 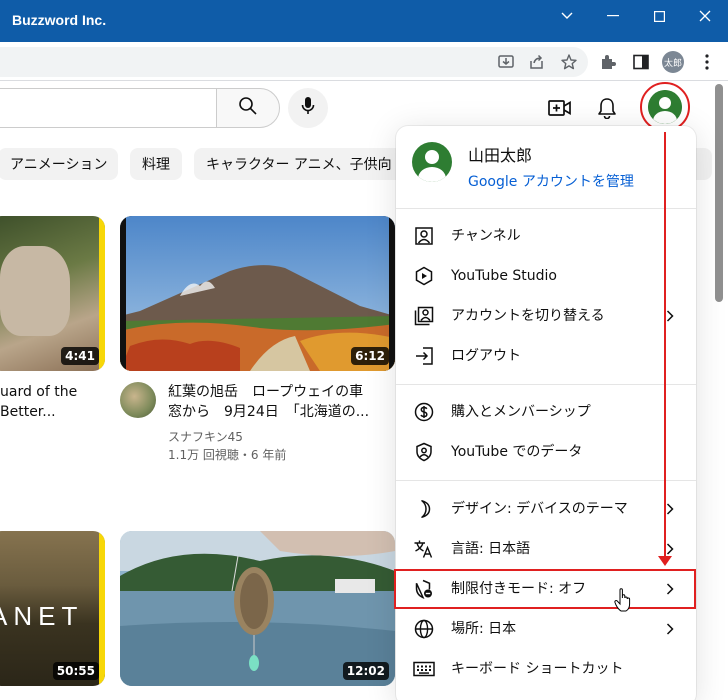 I want to click on search-button, so click(x=248, y=108).